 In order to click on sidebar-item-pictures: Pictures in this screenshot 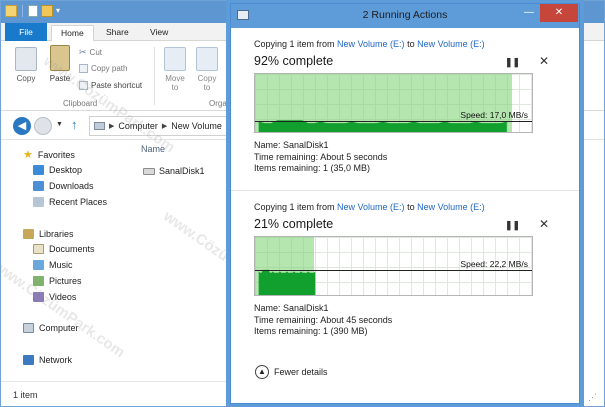, I will do `click(57, 281)`.